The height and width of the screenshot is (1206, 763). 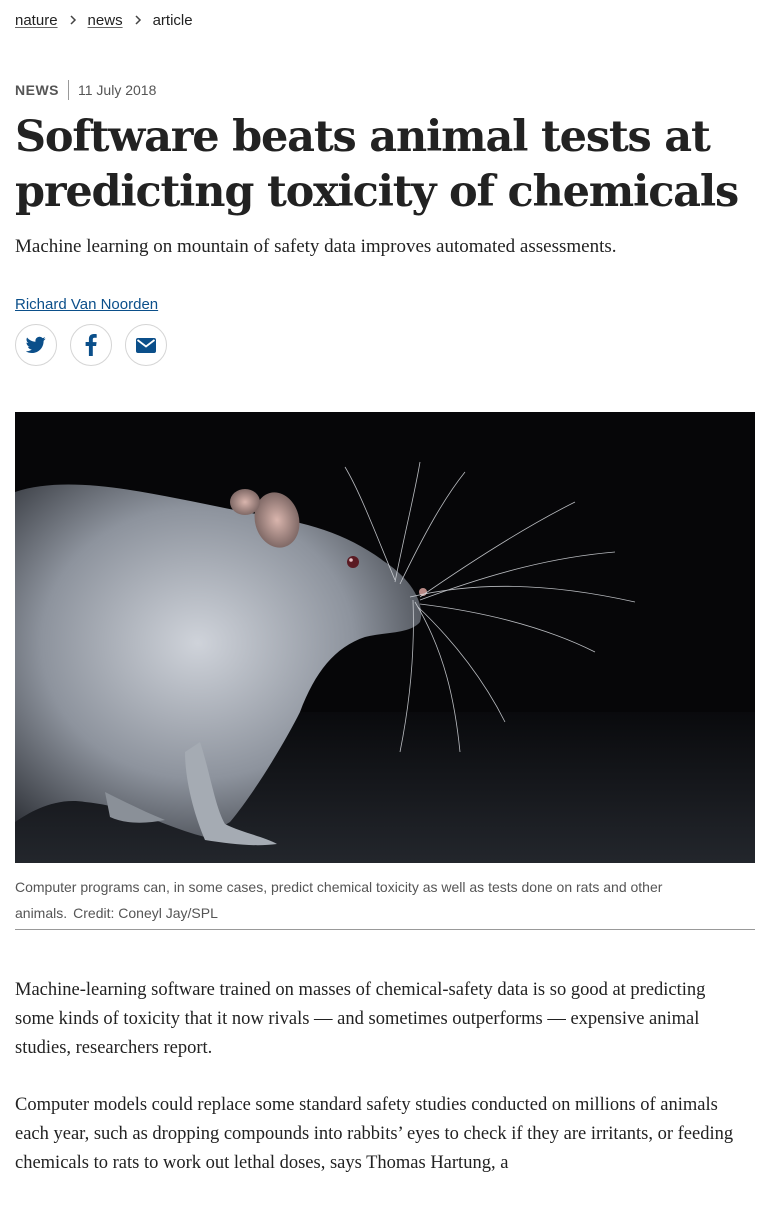 What do you see at coordinates (37, 90) in the screenshot?
I see `article-type: NEWS` at bounding box center [37, 90].